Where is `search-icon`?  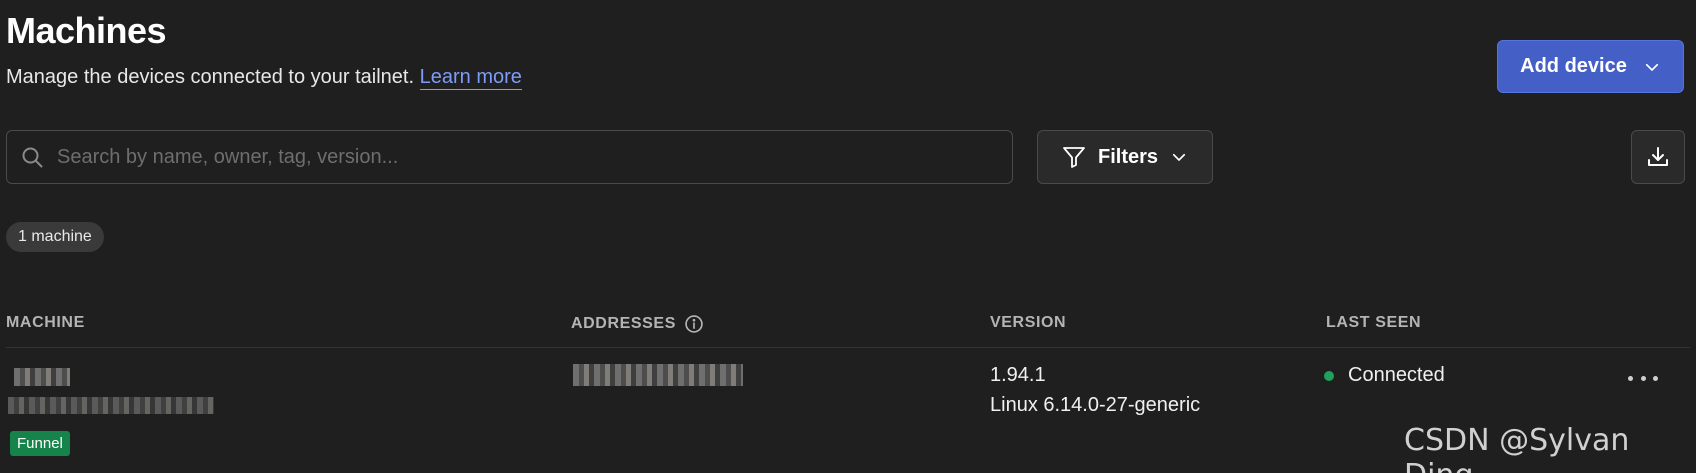 search-icon is located at coordinates (32, 157).